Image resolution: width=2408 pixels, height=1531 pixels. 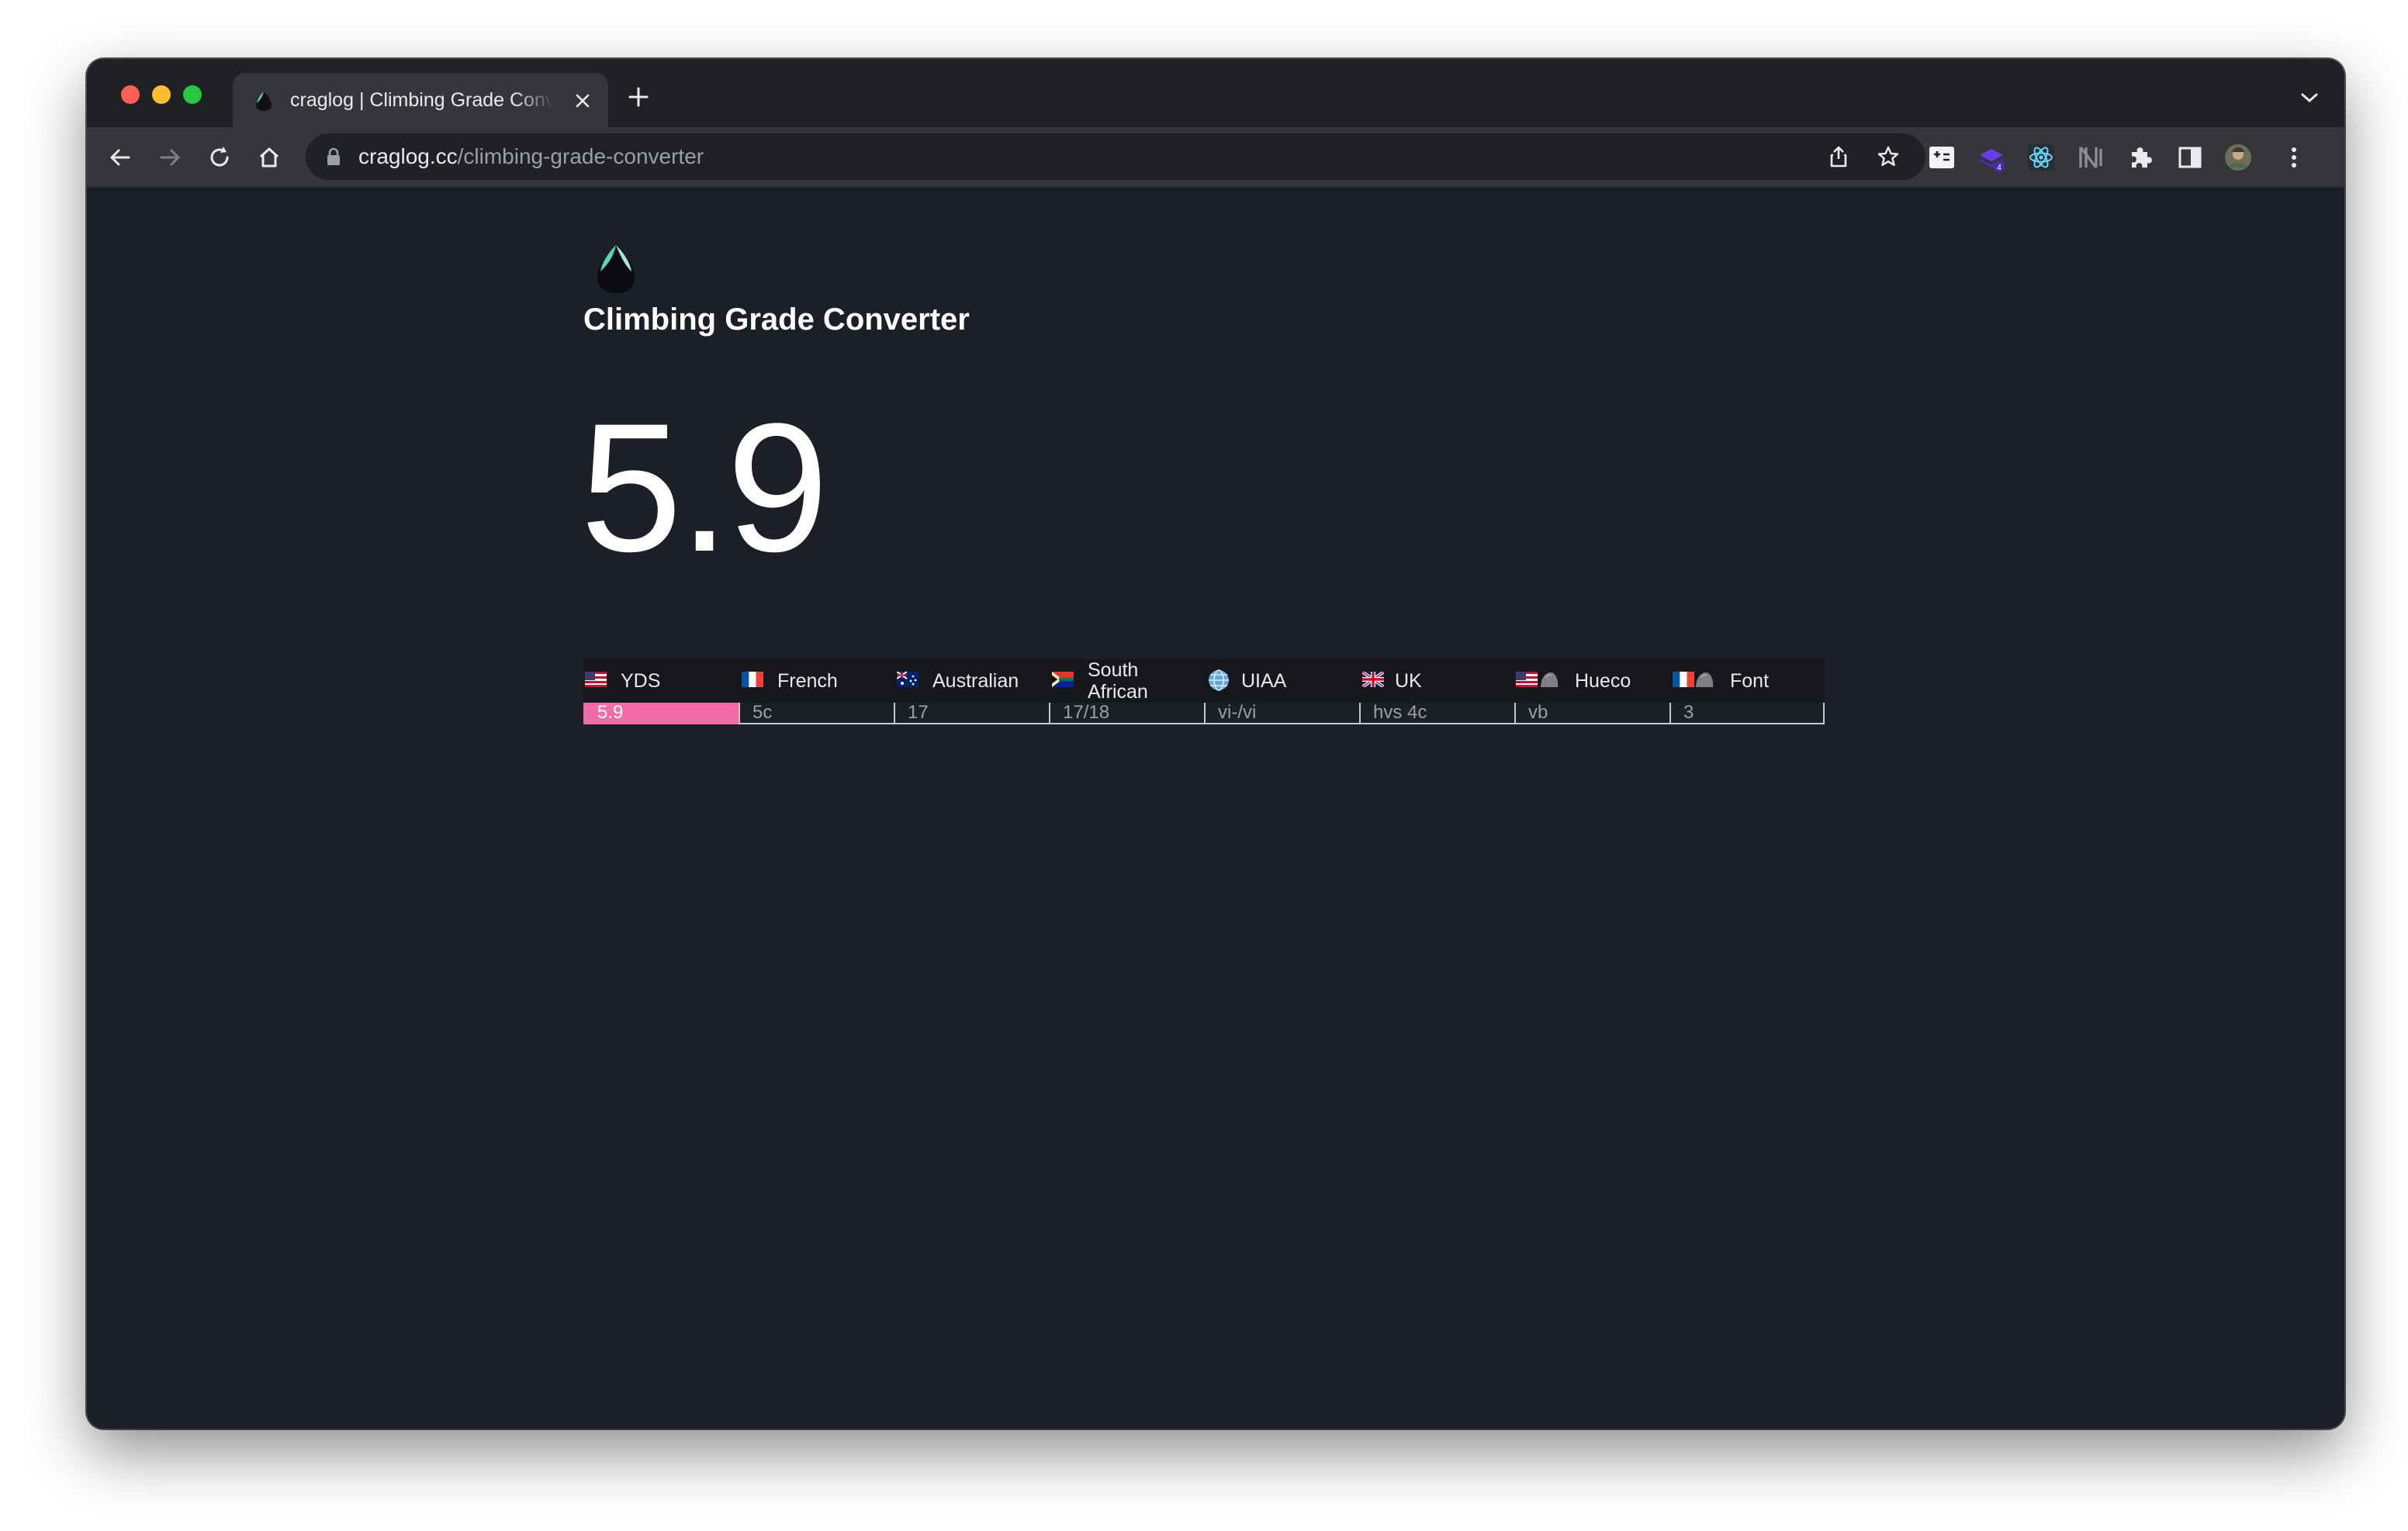 I want to click on grade-column-uiaa: UIAA vi-/vi, so click(x=1281, y=694).